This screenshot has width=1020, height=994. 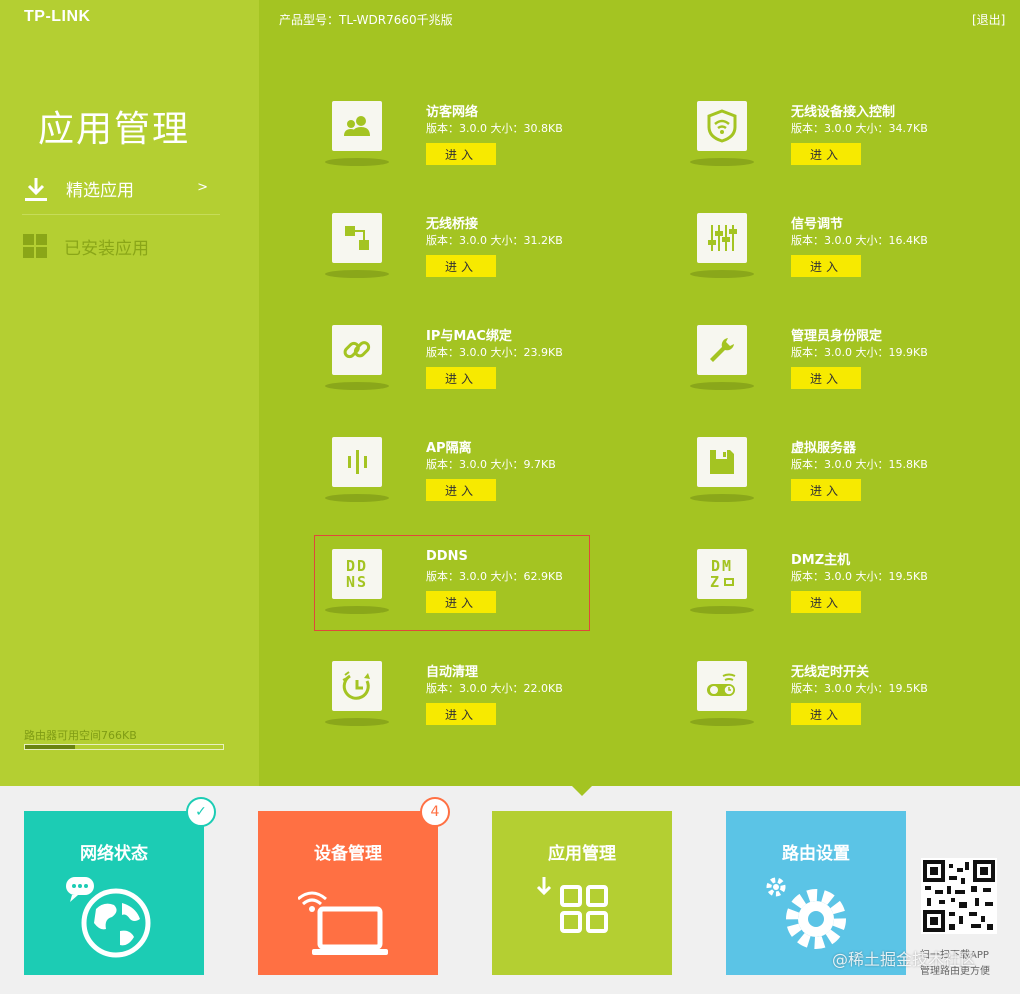 I want to click on download-icon, so click(x=36, y=189).